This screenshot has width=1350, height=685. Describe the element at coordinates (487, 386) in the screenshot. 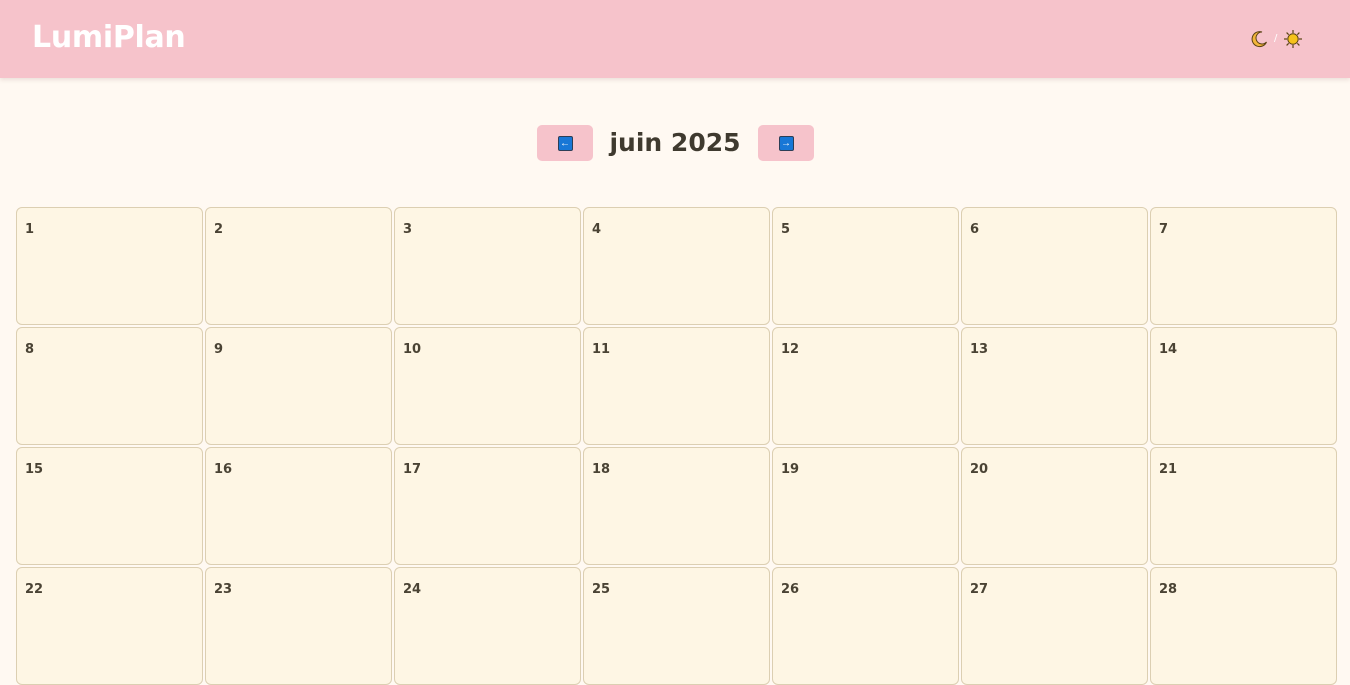

I see `day-cell: 10` at that location.